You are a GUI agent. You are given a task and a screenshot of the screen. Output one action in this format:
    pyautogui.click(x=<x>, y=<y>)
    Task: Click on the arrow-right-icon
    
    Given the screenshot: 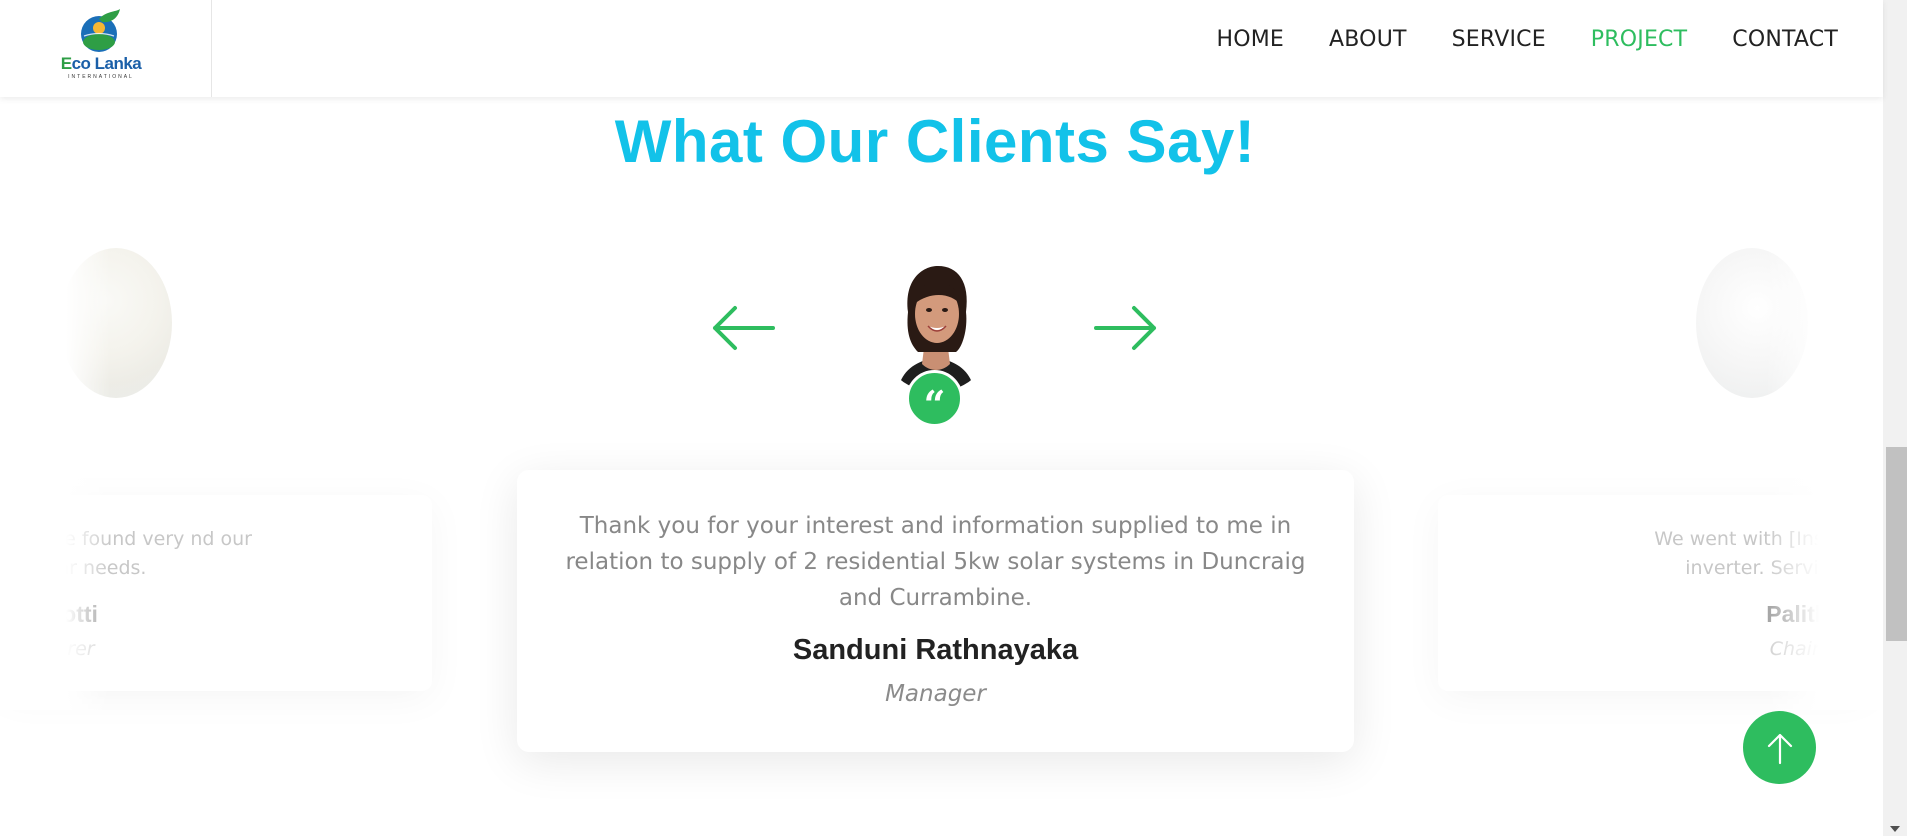 What is the action you would take?
    pyautogui.click(x=1125, y=328)
    